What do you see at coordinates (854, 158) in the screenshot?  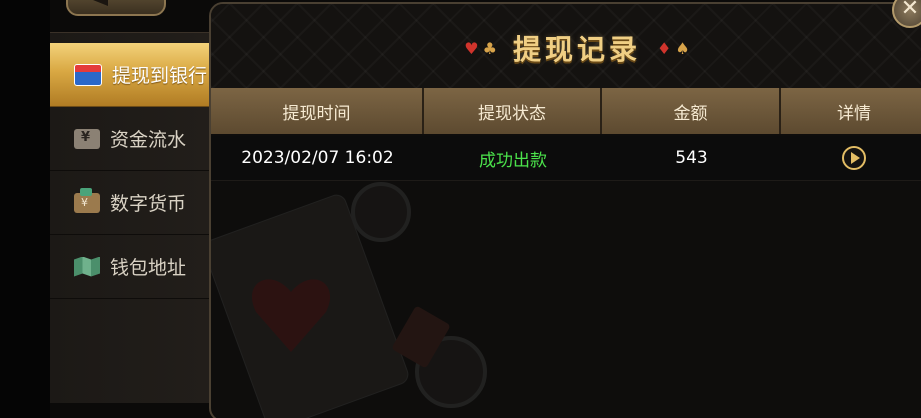 I see `chevron-right-circle-icon` at bounding box center [854, 158].